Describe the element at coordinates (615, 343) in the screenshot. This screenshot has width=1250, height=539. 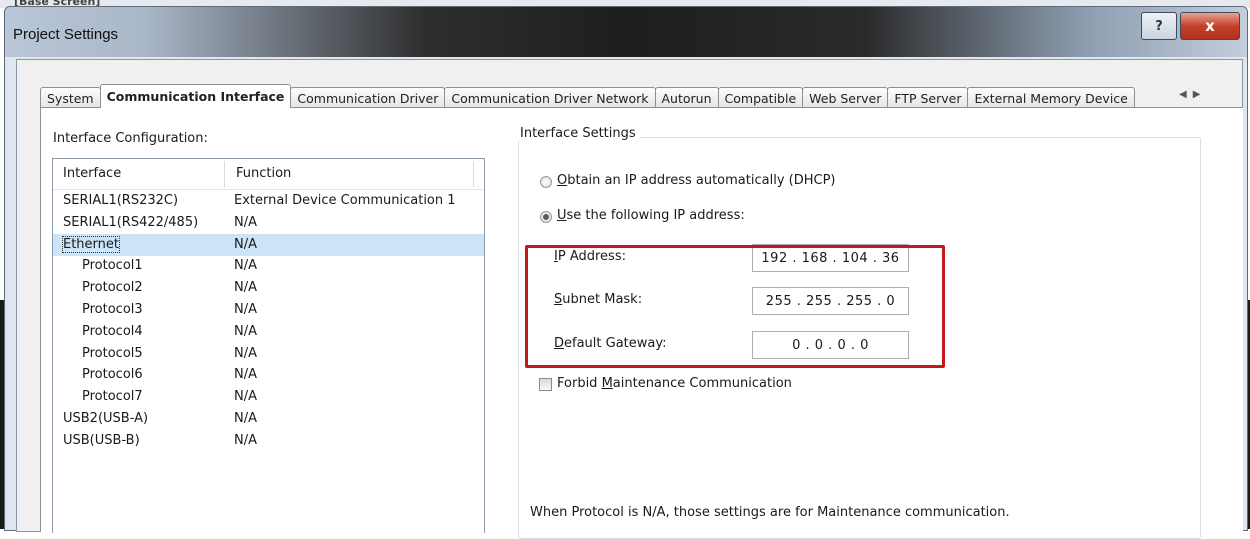
I see `default-gateway-label-text: efault Gateway:` at that location.